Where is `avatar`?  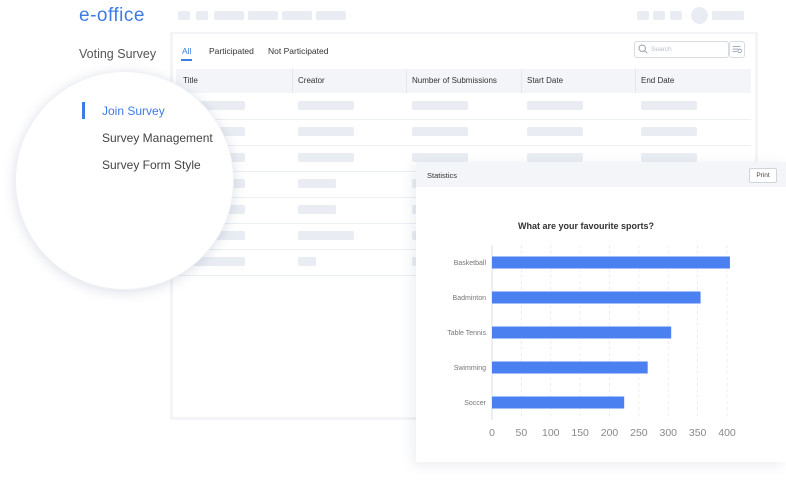
avatar is located at coordinates (699, 15).